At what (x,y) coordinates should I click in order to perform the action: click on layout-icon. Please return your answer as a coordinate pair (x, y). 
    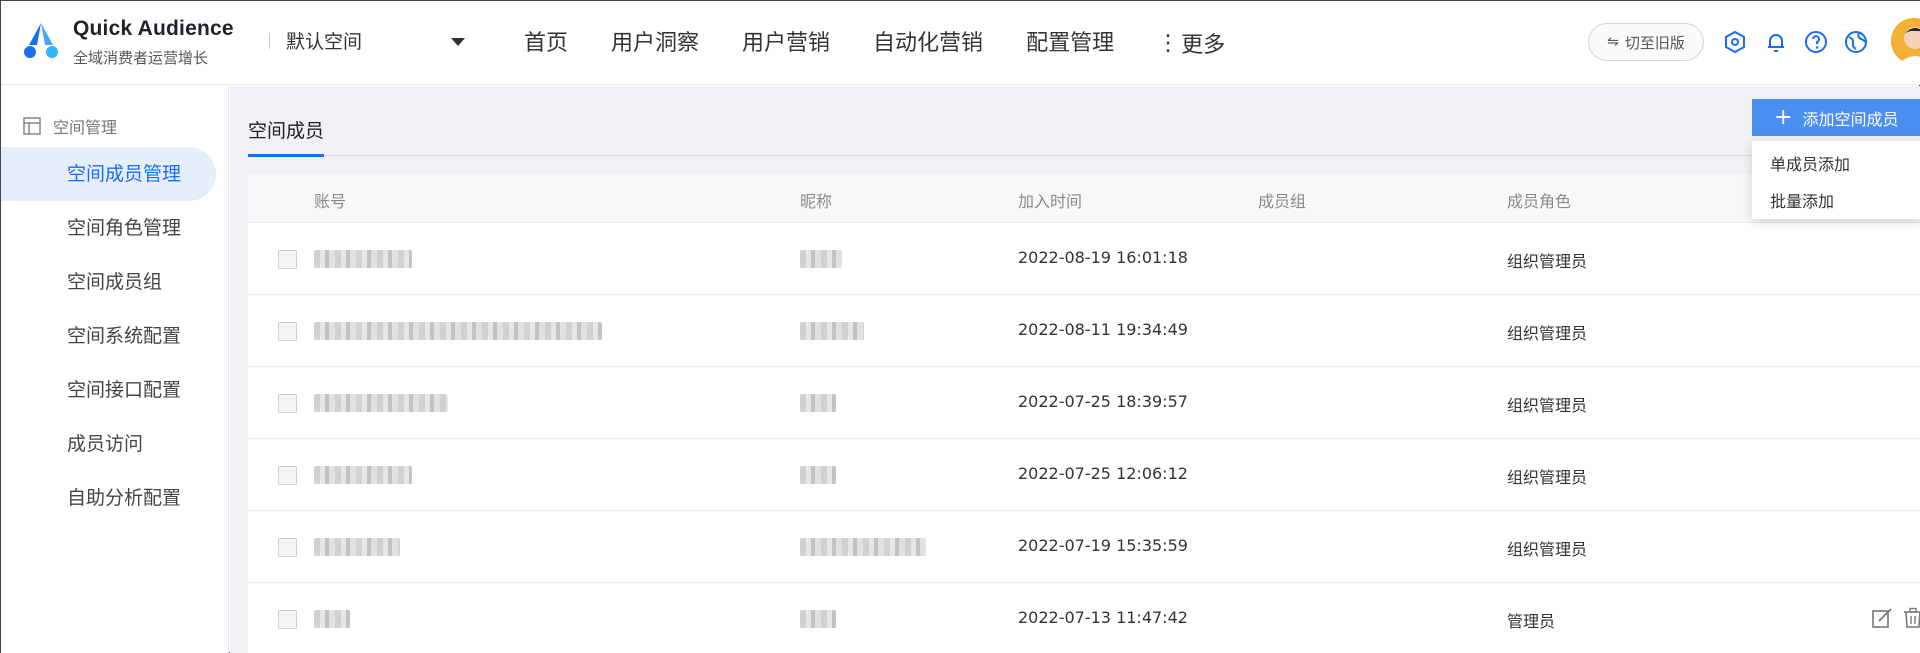
    Looking at the image, I should click on (32, 126).